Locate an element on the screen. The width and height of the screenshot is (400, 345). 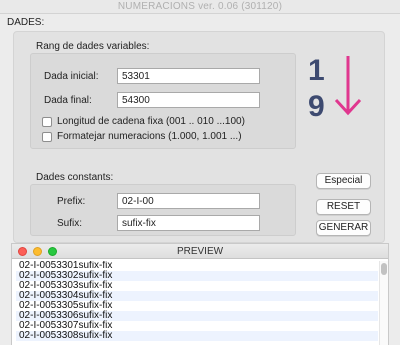
window-title: NUMERACIONS ver. 0.06 (301120) is located at coordinates (200, 6).